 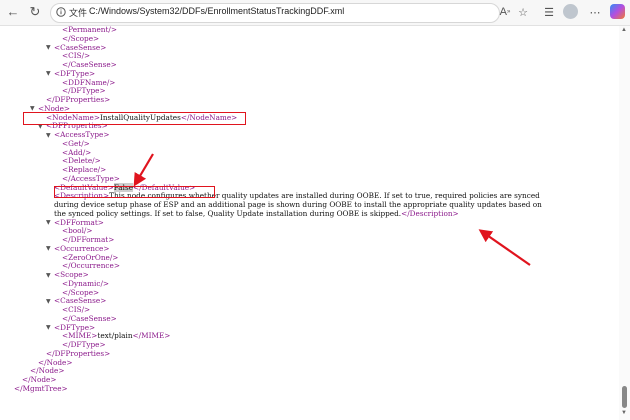 I want to click on file-info-icon, so click(x=61, y=12).